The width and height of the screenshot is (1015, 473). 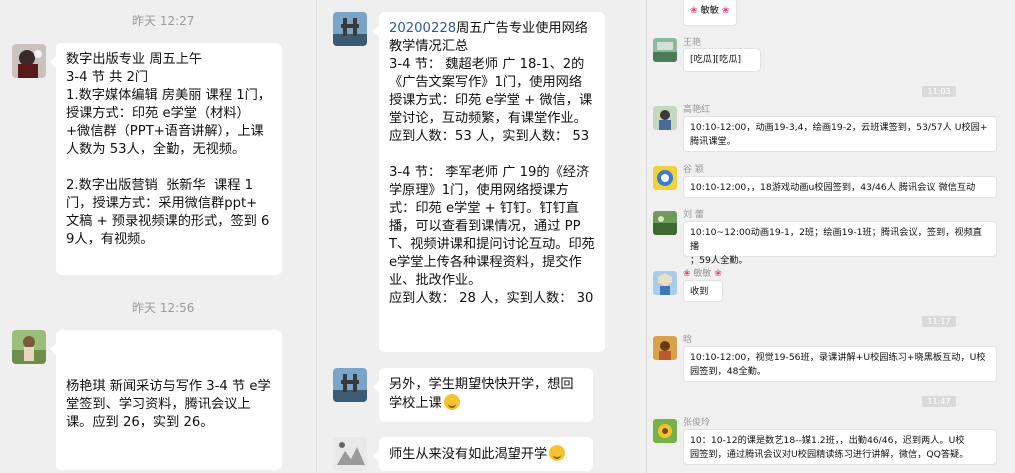 I want to click on sender-name: ❀ 敏敏 ❀, so click(x=702, y=272).